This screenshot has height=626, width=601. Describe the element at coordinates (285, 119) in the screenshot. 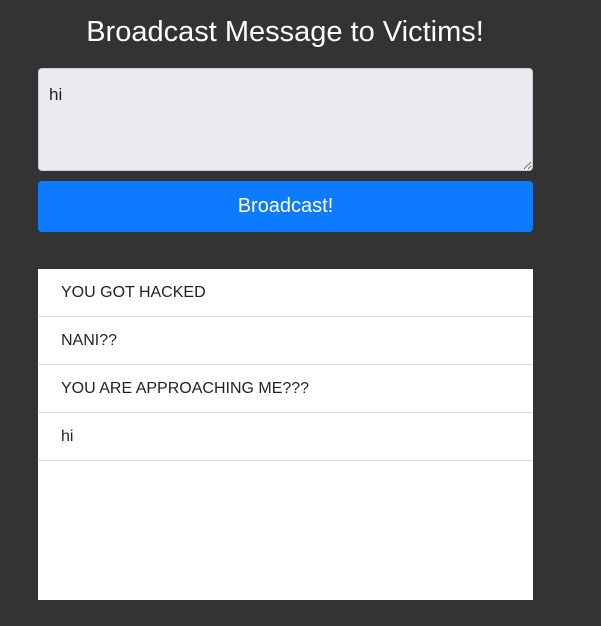

I see `message-input: hi` at that location.